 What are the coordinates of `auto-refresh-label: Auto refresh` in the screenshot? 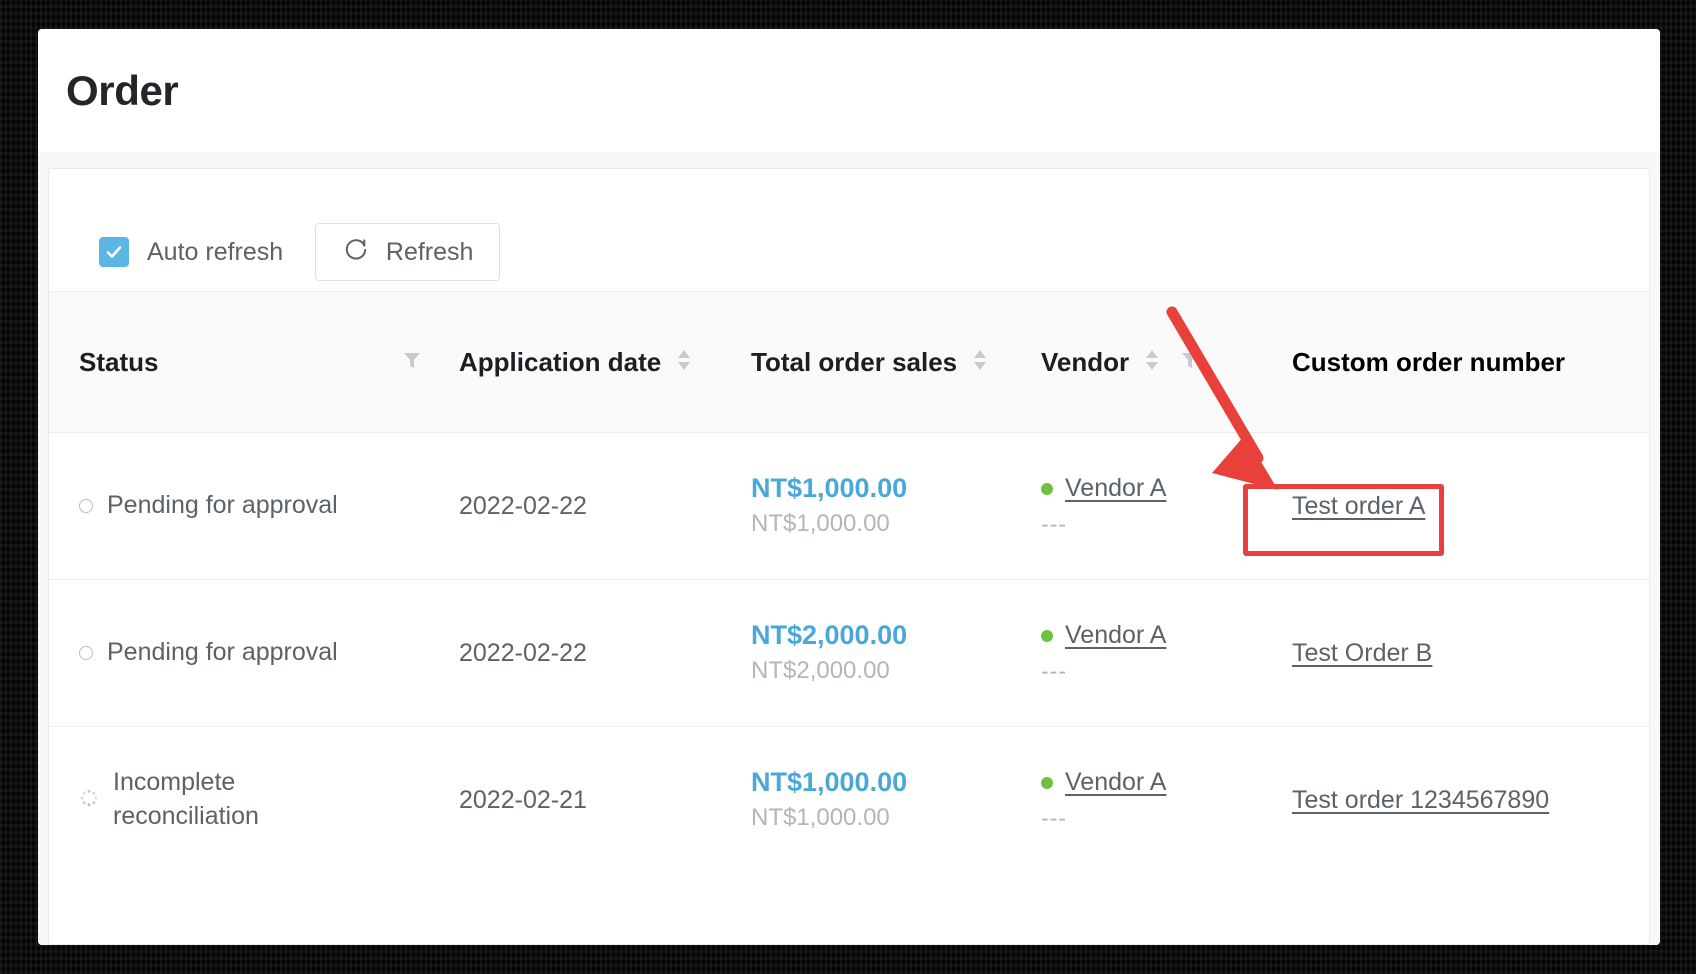 It's located at (215, 251).